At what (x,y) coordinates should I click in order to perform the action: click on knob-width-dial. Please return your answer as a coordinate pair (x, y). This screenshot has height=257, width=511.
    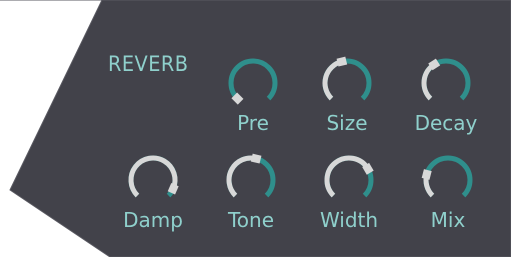
    Looking at the image, I should click on (349, 177).